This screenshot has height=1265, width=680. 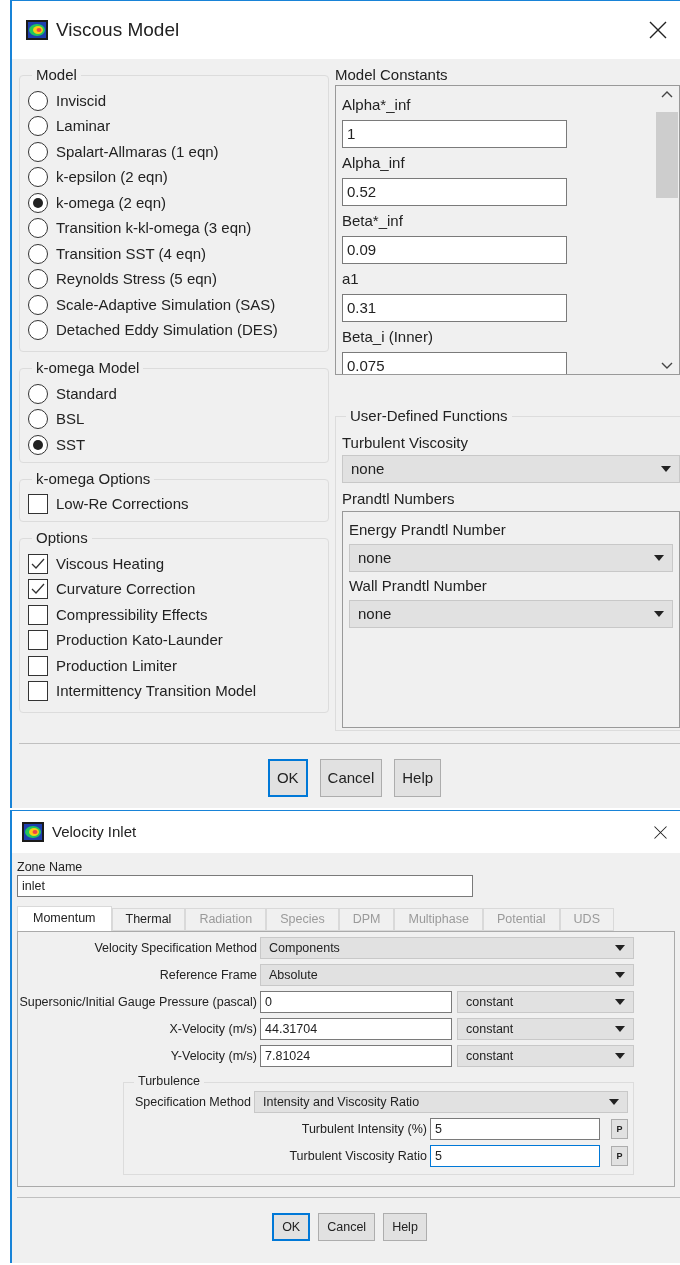 What do you see at coordinates (116, 665) in the screenshot?
I see `checkbox-label: Production Limiter` at bounding box center [116, 665].